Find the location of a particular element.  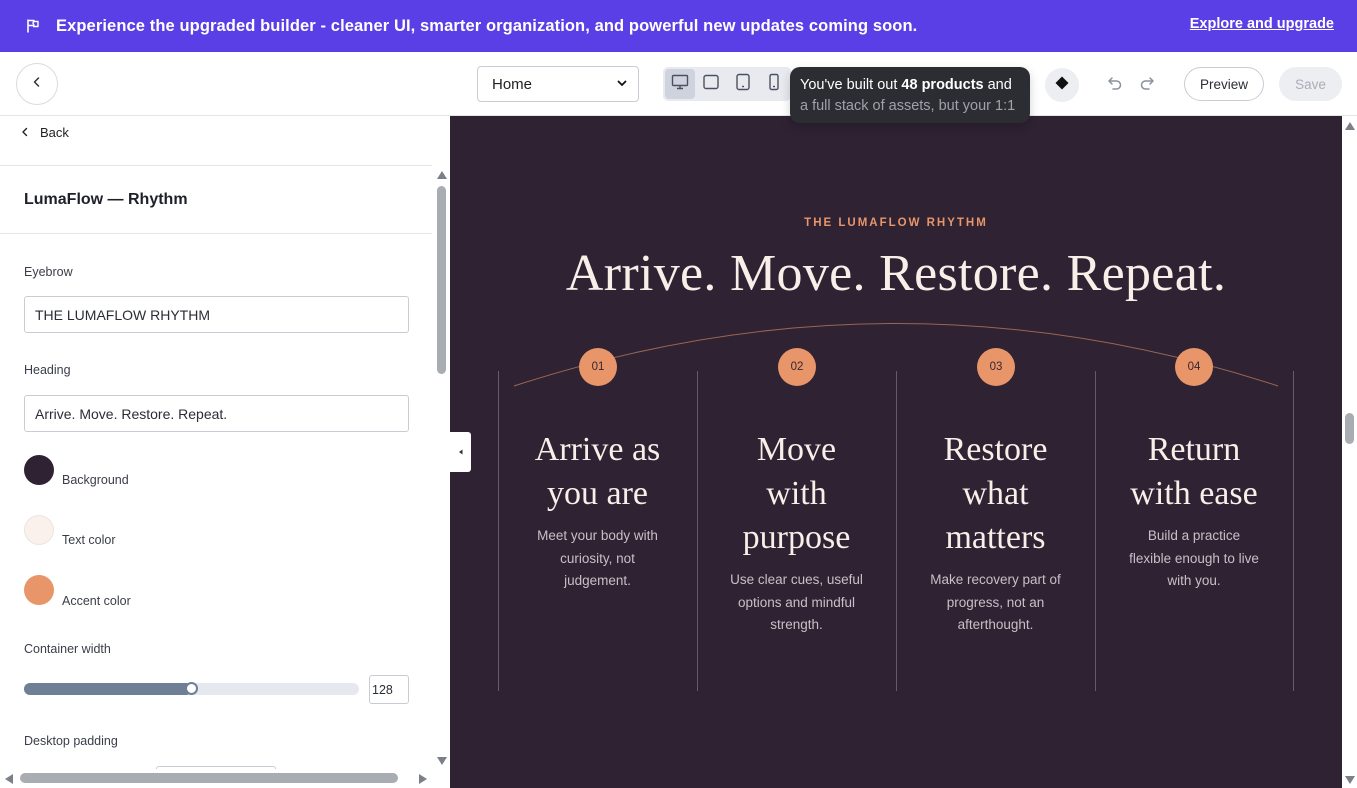

undo-button is located at coordinates (1115, 85).